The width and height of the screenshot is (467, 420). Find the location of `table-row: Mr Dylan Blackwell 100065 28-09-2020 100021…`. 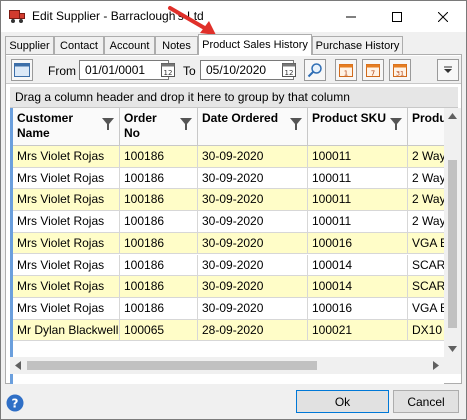

table-row: Mr Dylan Blackwell 100065 28-09-2020 100021… is located at coordinates (227, 330).